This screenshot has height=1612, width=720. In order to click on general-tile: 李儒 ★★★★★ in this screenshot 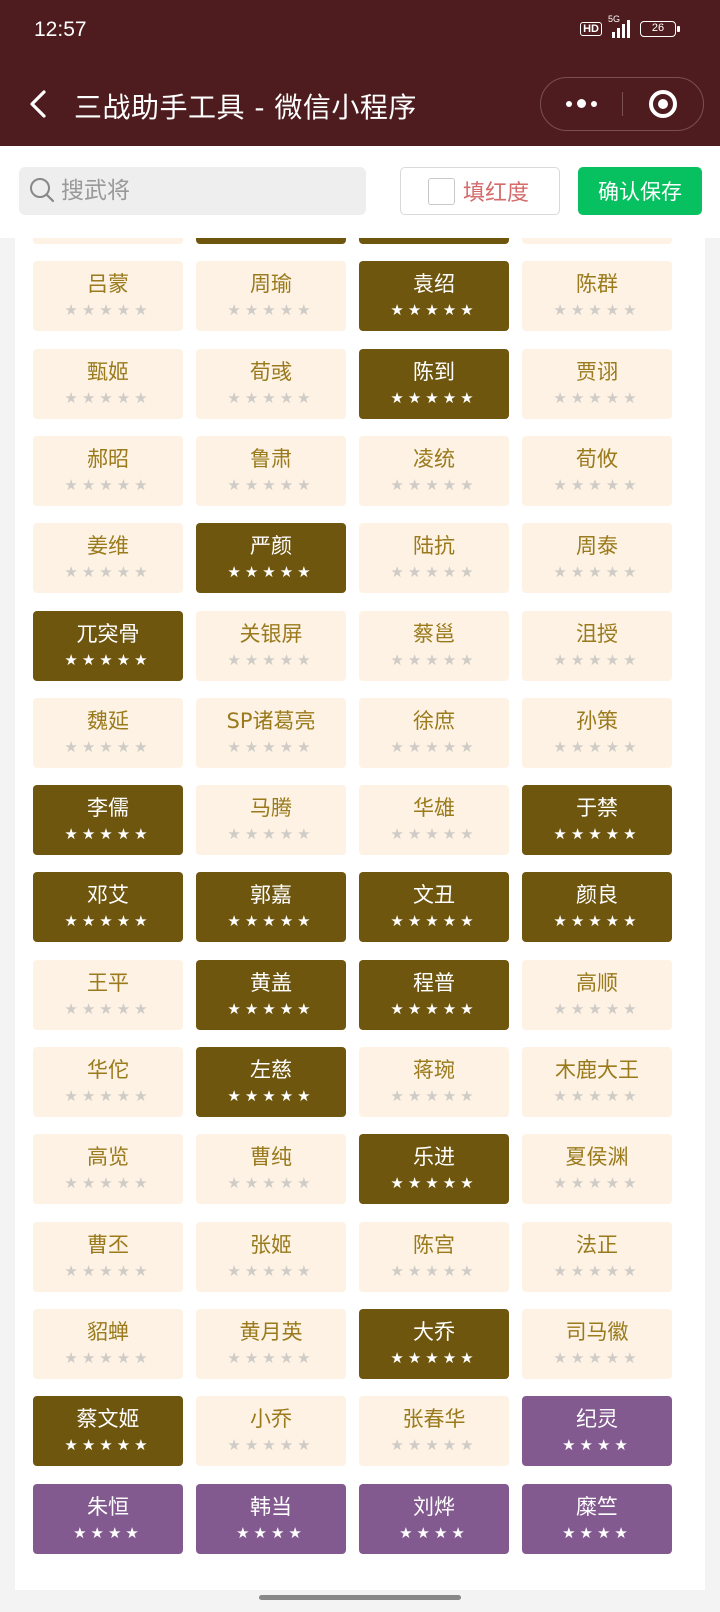, I will do `click(108, 820)`.